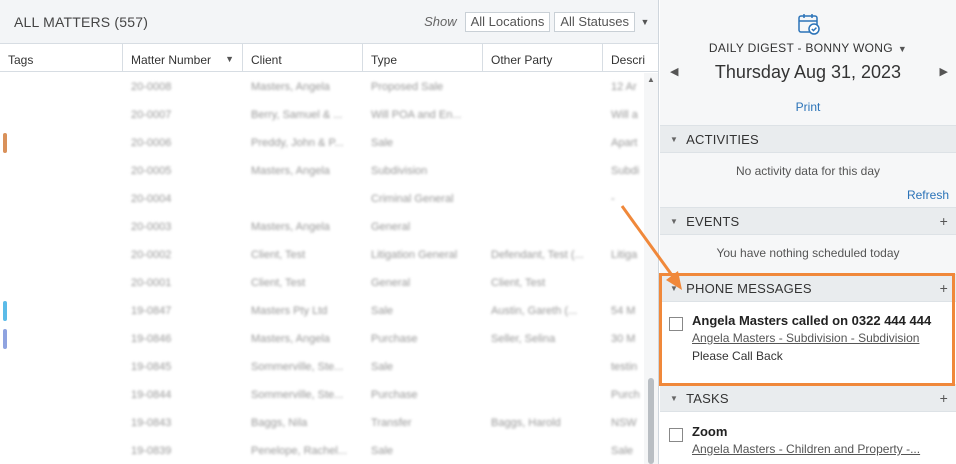  Describe the element at coordinates (526, 423) in the screenshot. I see `other-party-cell: Baggs, Harold` at that location.